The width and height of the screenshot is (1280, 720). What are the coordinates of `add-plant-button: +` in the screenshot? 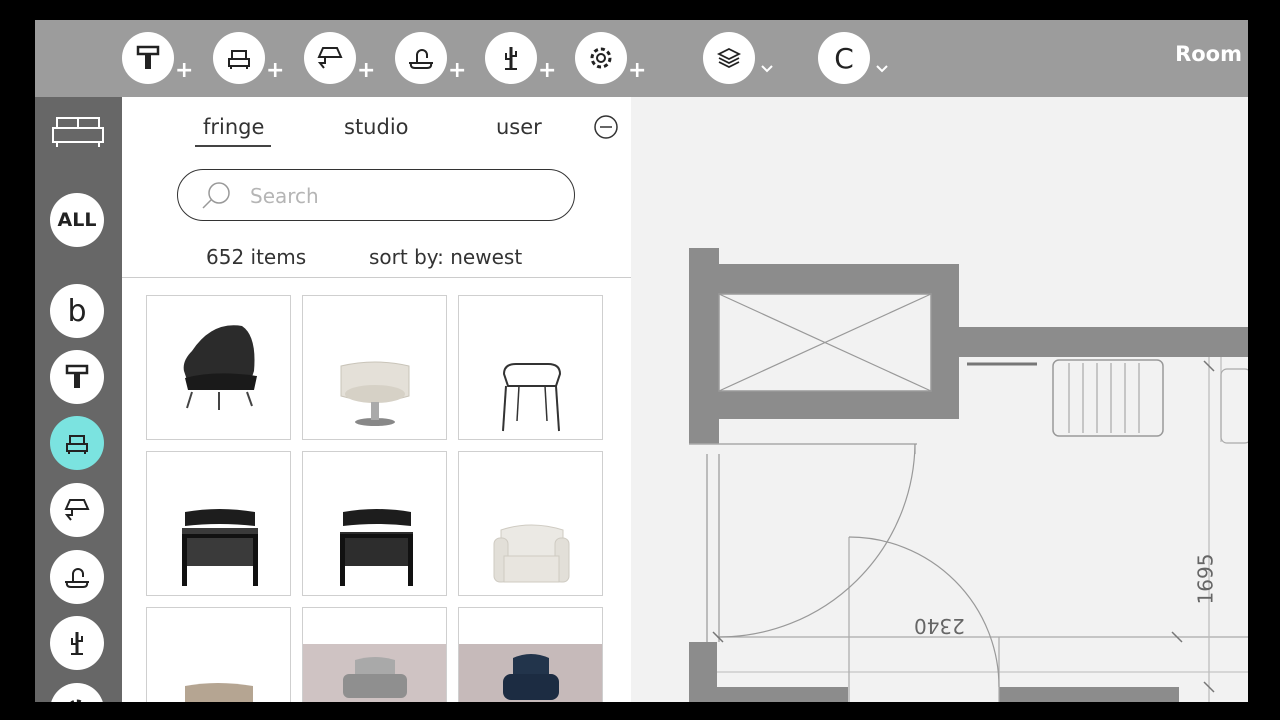 It's located at (520, 58).